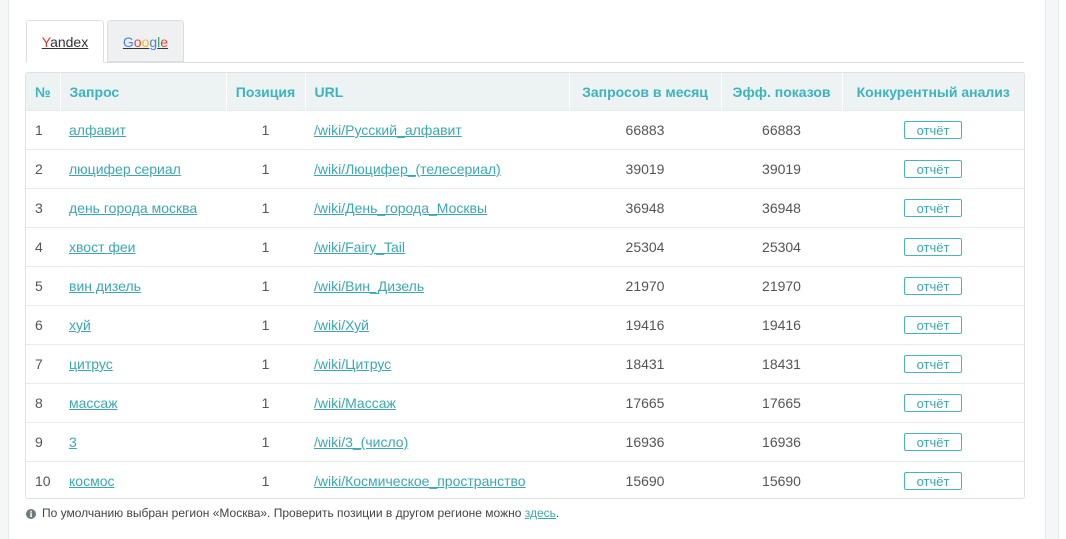  I want to click on row-number: 7, so click(43, 364).